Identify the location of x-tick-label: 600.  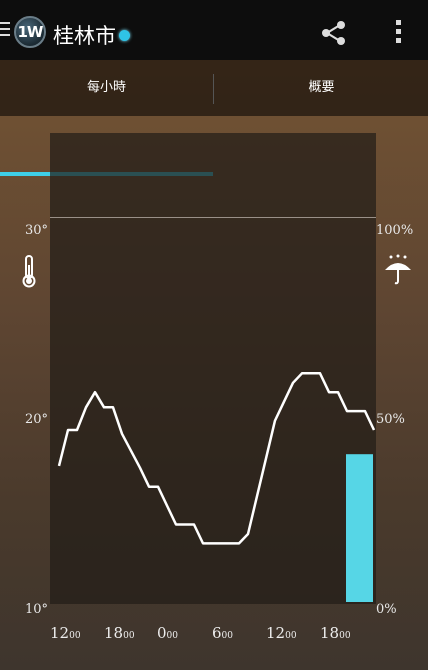
(222, 633).